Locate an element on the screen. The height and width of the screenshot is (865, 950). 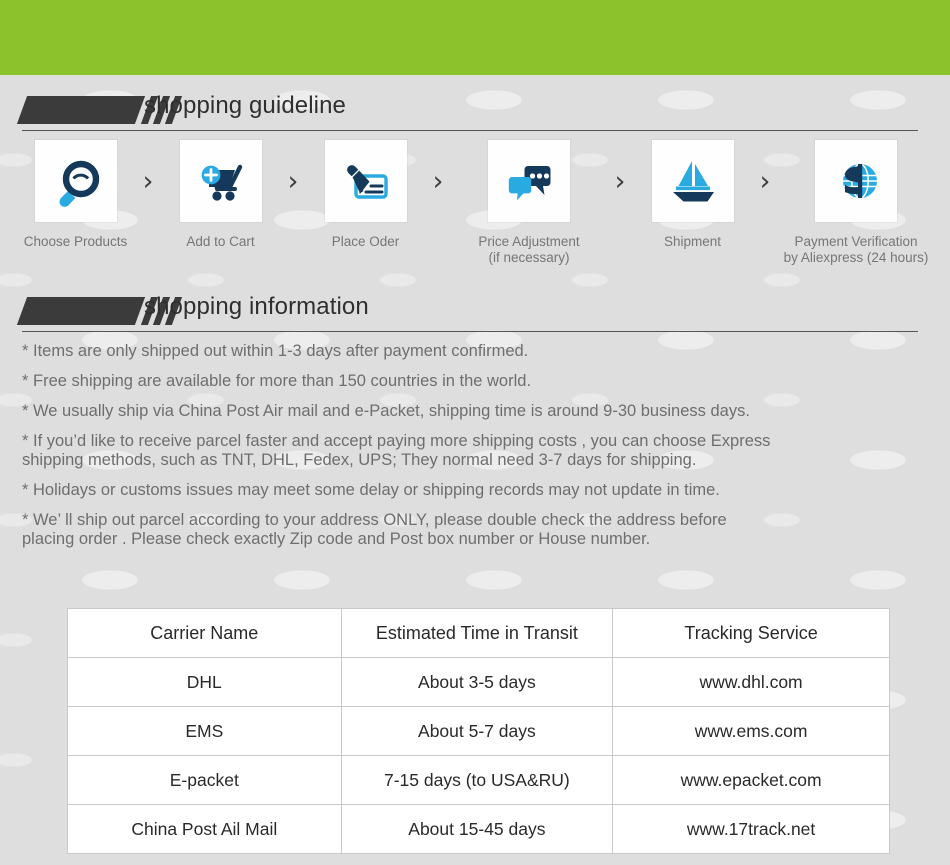
step-label: Price Adjustment (if necessary) is located at coordinates (529, 249).